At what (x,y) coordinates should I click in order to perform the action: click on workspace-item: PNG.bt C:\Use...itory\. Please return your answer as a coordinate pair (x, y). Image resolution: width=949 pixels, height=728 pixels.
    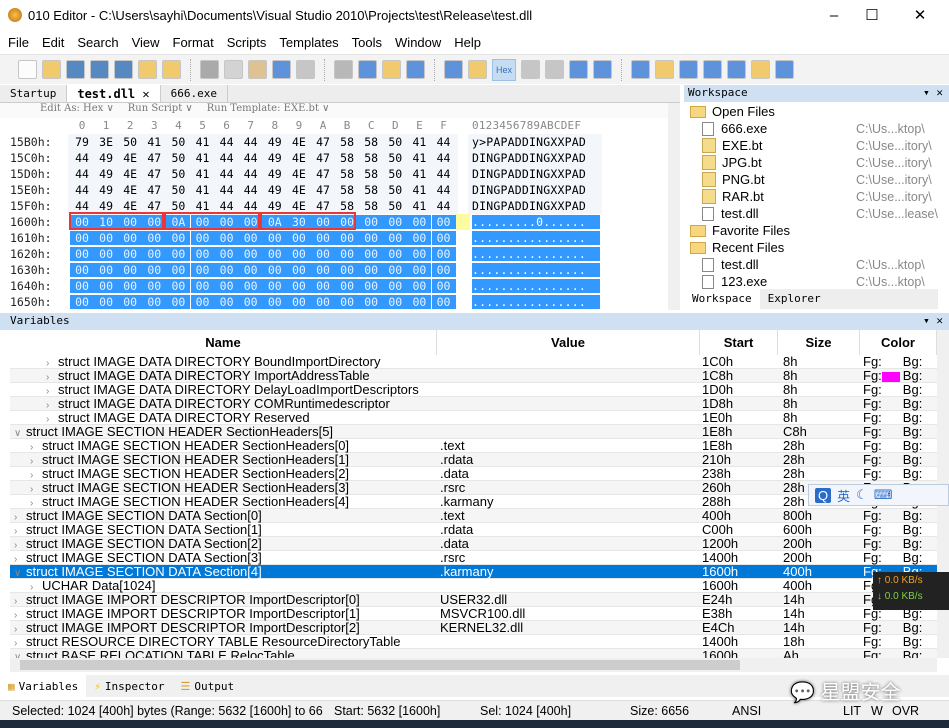
    Looking at the image, I should click on (822, 179).